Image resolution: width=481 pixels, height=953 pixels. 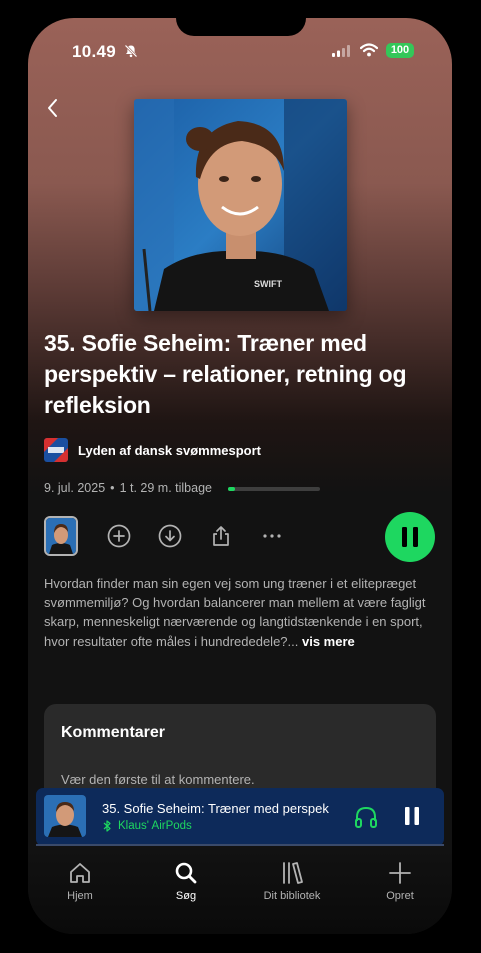 I want to click on comments-title: Kommentarer, so click(x=113, y=732).